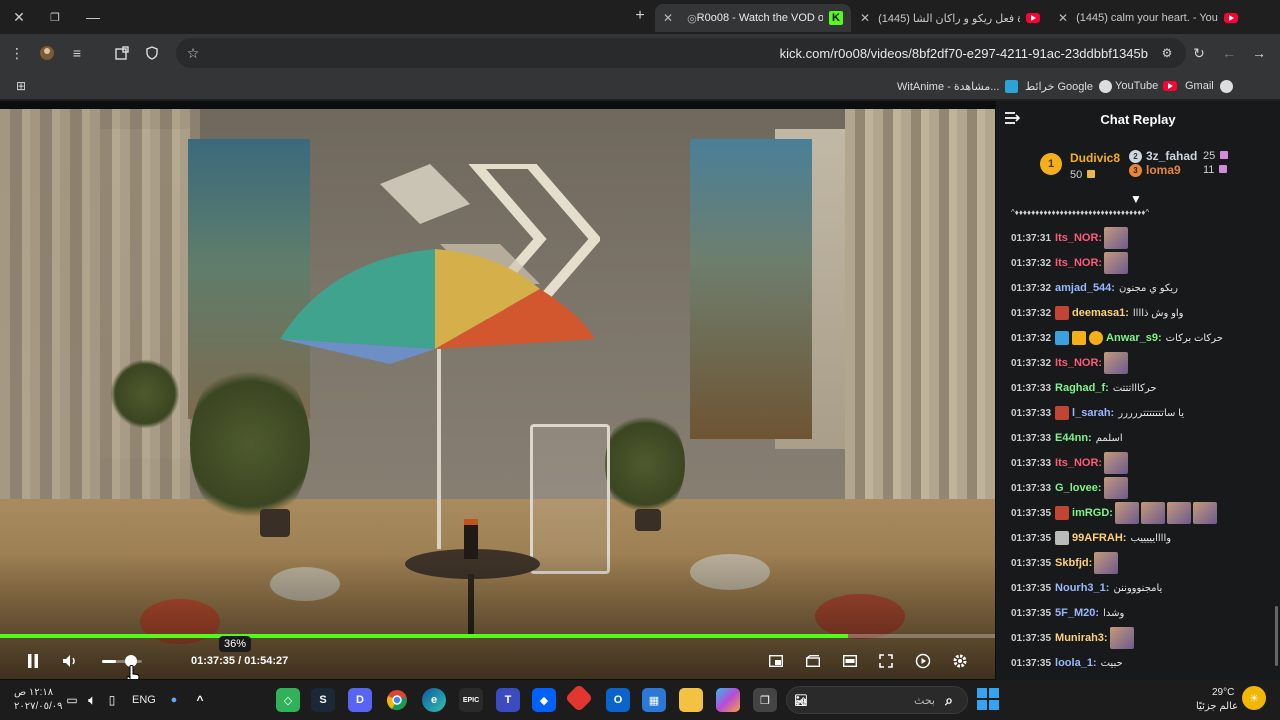  Describe the element at coordinates (55, 17) in the screenshot. I see `restore-window-button: ❐` at that location.